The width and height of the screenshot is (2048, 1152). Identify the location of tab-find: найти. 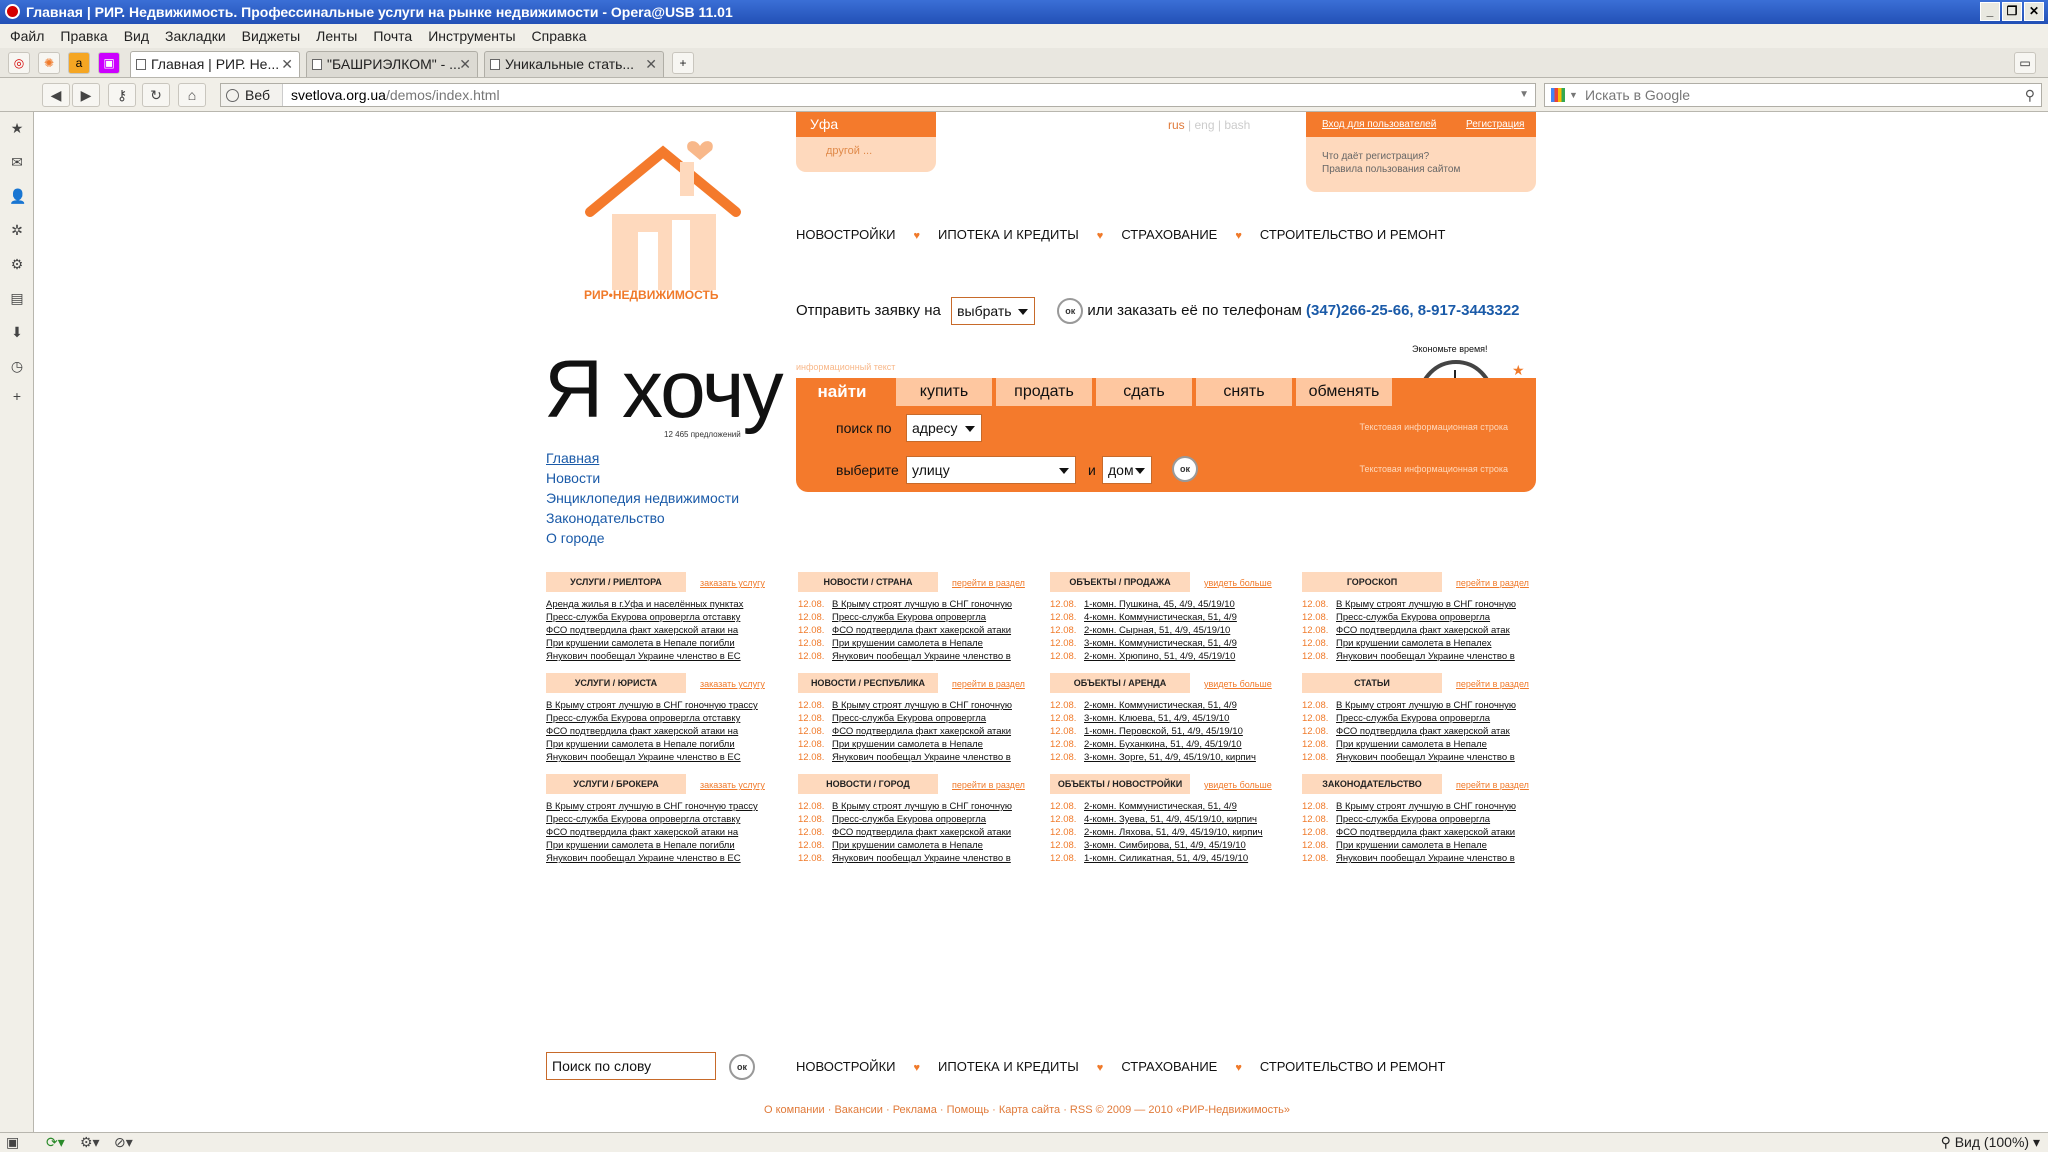
(842, 392).